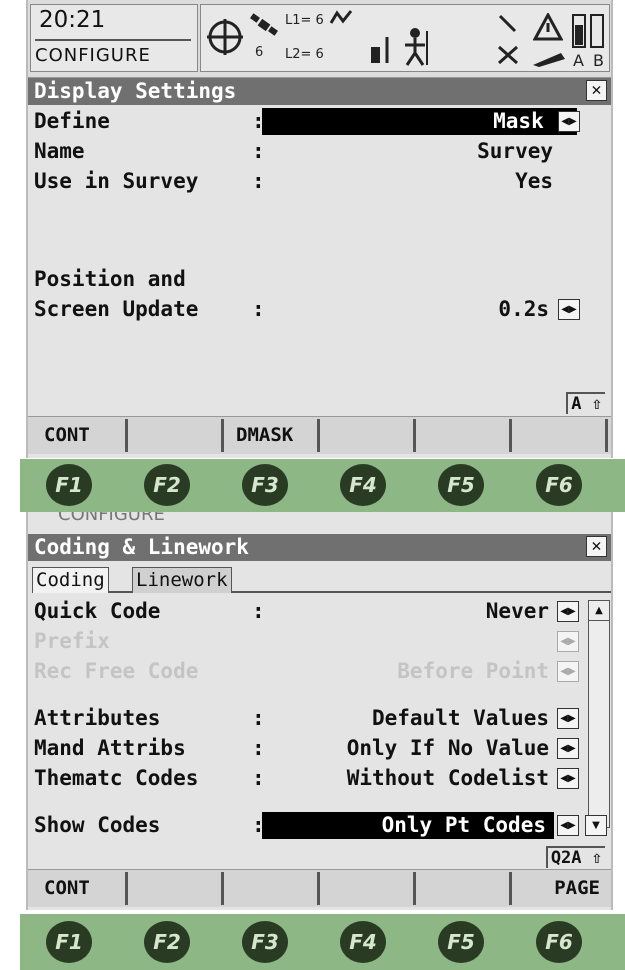 The image size is (625, 970). Describe the element at coordinates (110, 279) in the screenshot. I see `position-and-label: Position and` at that location.